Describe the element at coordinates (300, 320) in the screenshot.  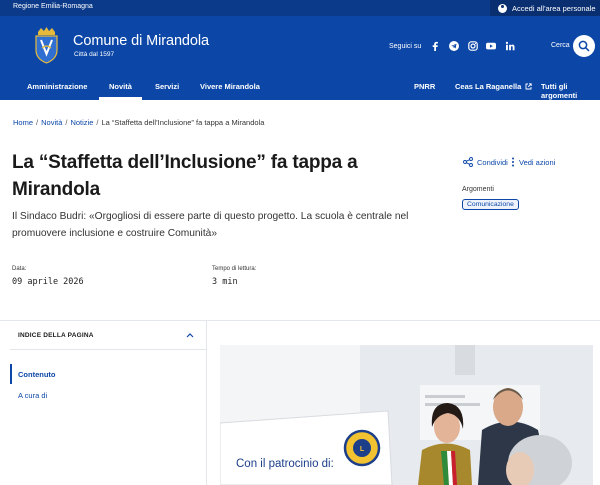
I see `section-divider` at that location.